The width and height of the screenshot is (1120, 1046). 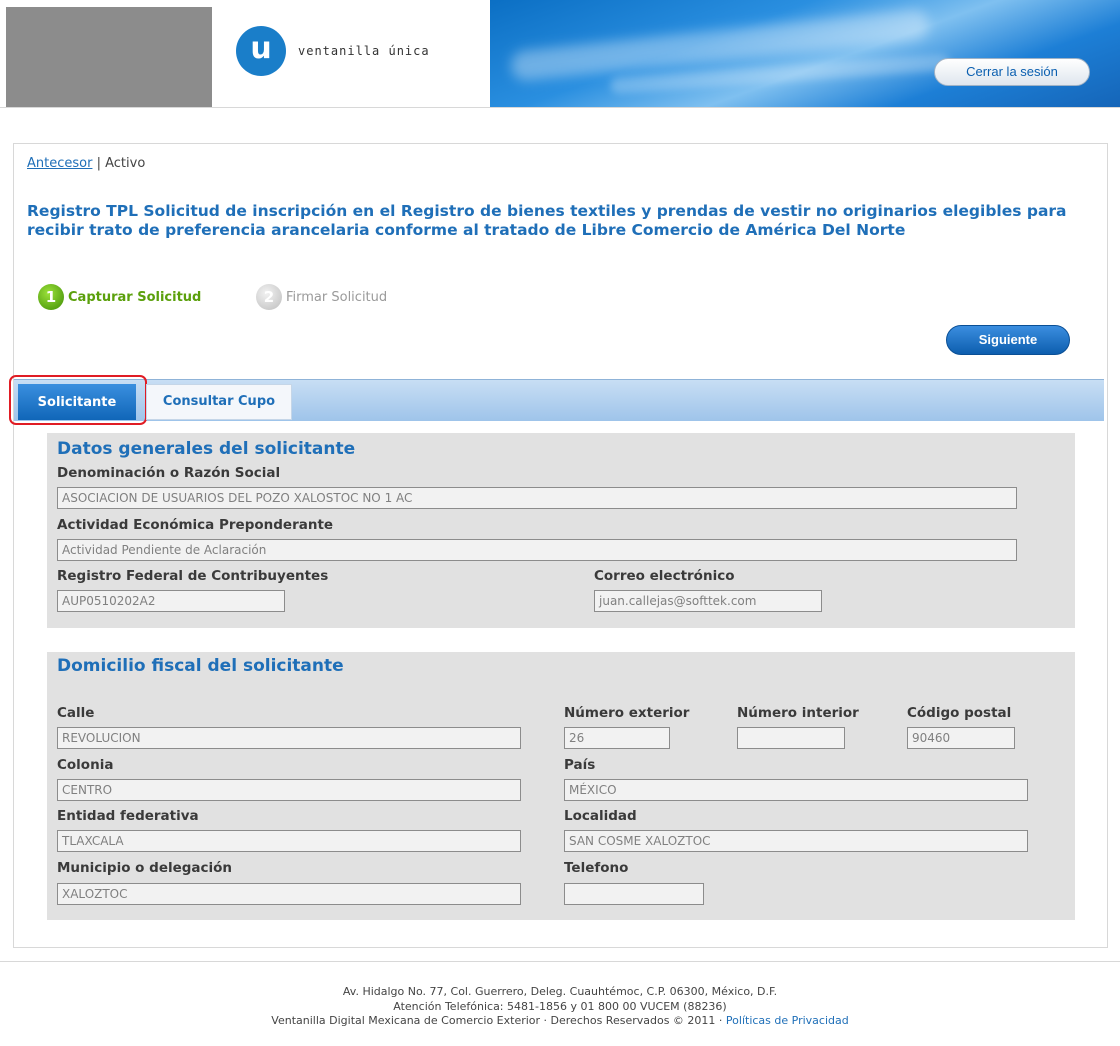 I want to click on tab-highlight-ring, so click(x=78, y=400).